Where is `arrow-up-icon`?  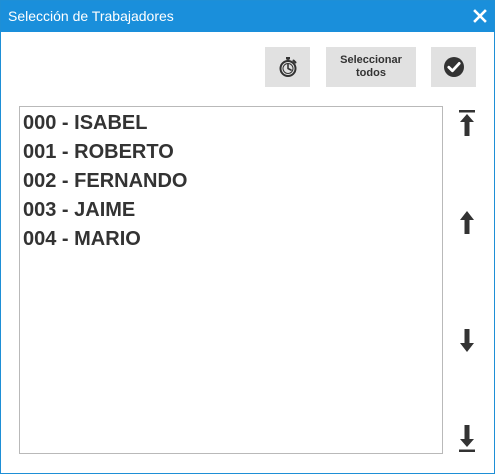 arrow-up-icon is located at coordinates (467, 222).